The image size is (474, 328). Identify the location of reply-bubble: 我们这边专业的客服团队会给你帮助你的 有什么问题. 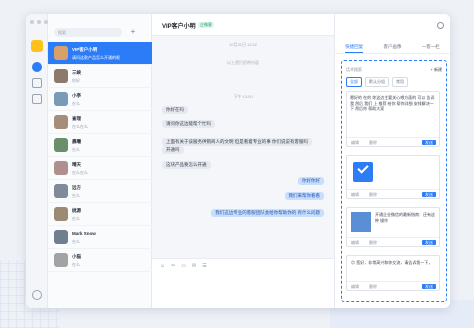
(267, 213).